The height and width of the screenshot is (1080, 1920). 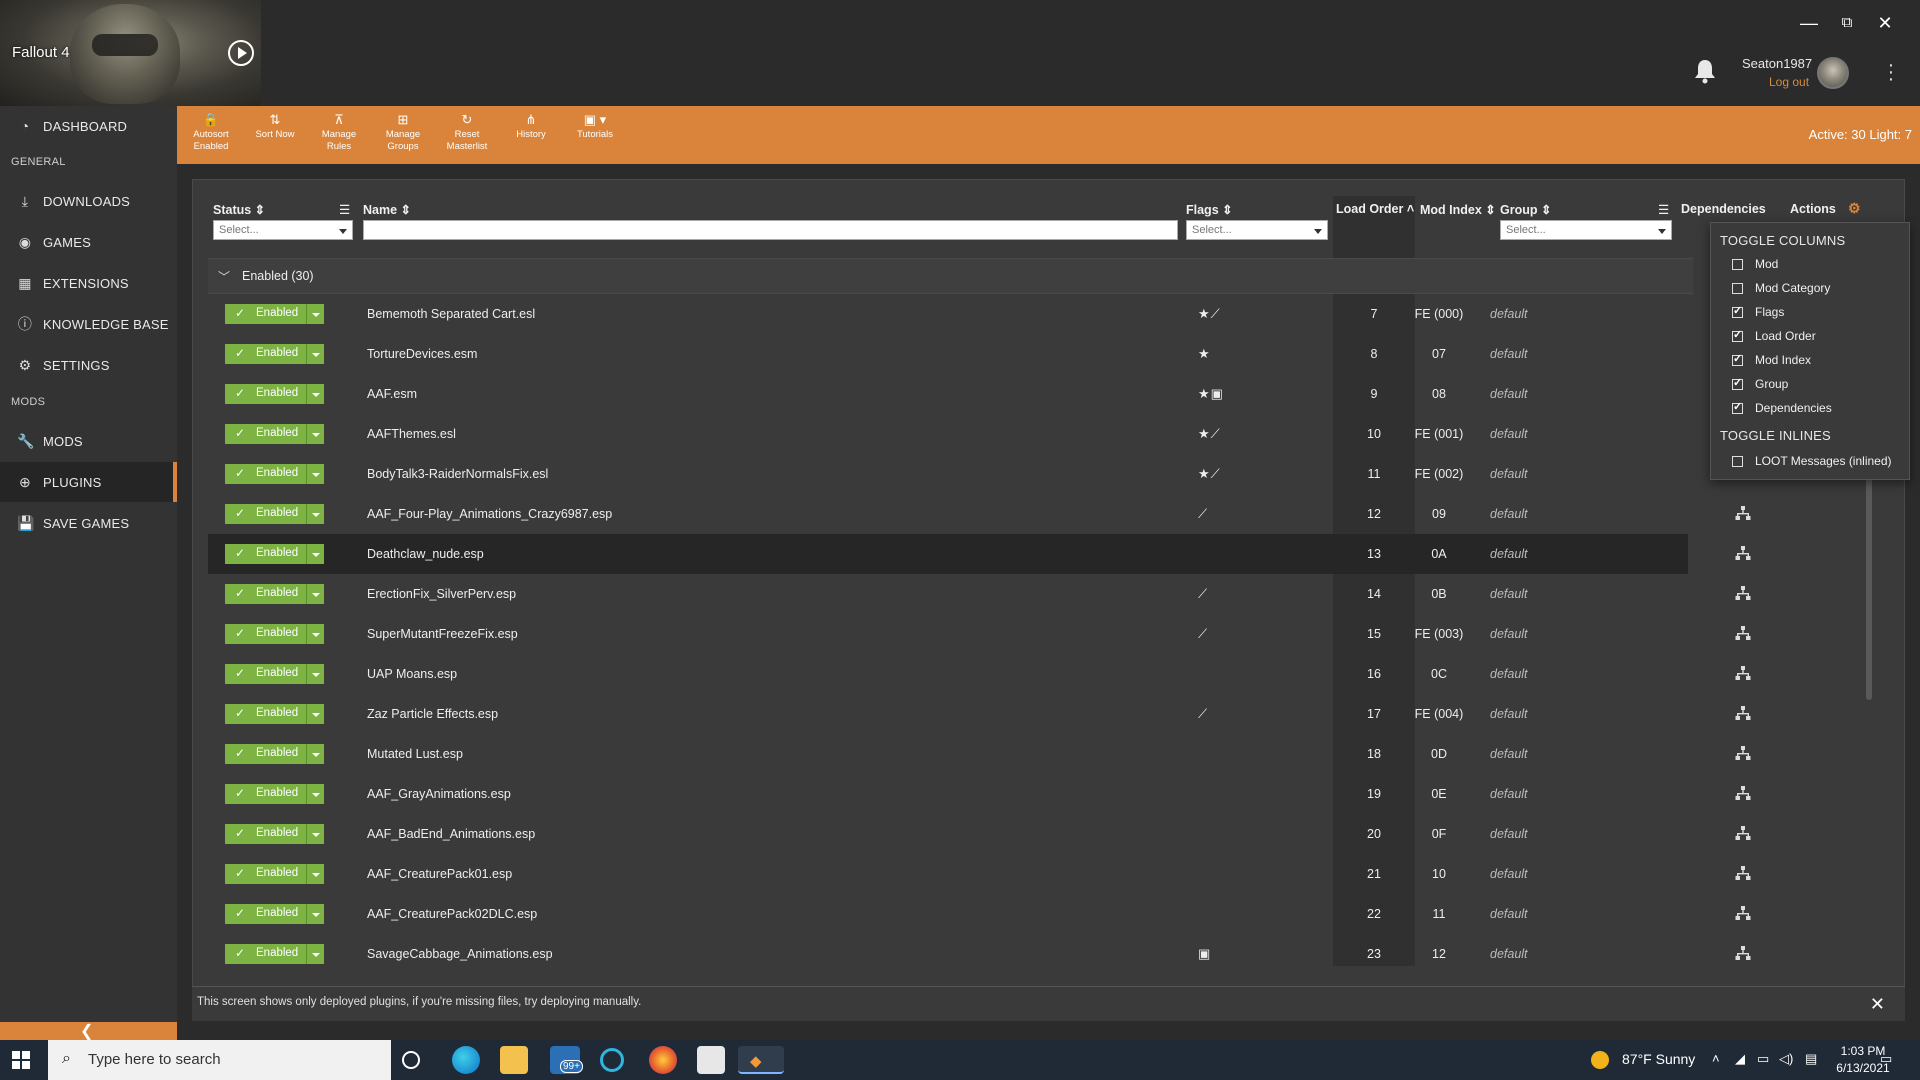 What do you see at coordinates (21, 1060) in the screenshot?
I see `windows-start-icon` at bounding box center [21, 1060].